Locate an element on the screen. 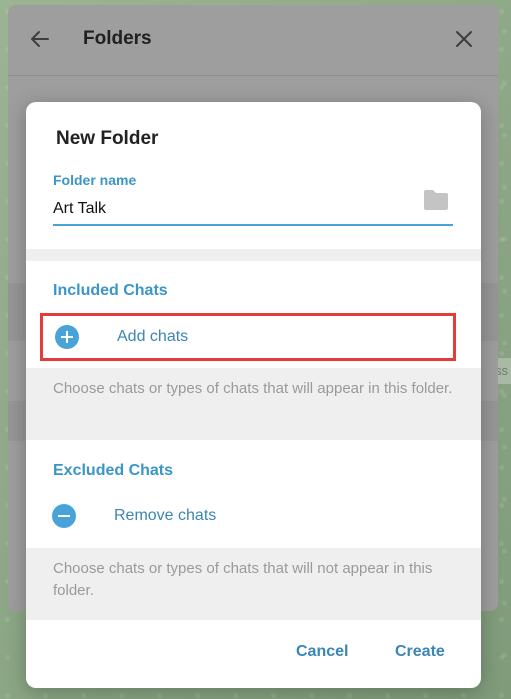 The image size is (511, 699). folder-icon is located at coordinates (436, 200).